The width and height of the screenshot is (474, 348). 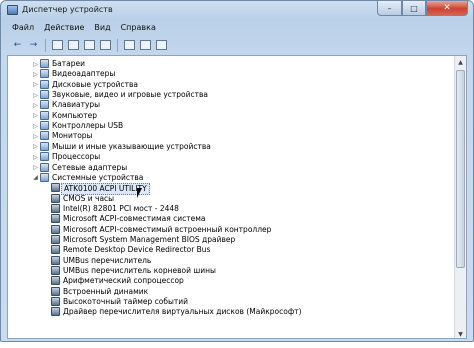 I want to click on tree-device-label: Microsoft ACPI-совместимая система, so click(x=134, y=219).